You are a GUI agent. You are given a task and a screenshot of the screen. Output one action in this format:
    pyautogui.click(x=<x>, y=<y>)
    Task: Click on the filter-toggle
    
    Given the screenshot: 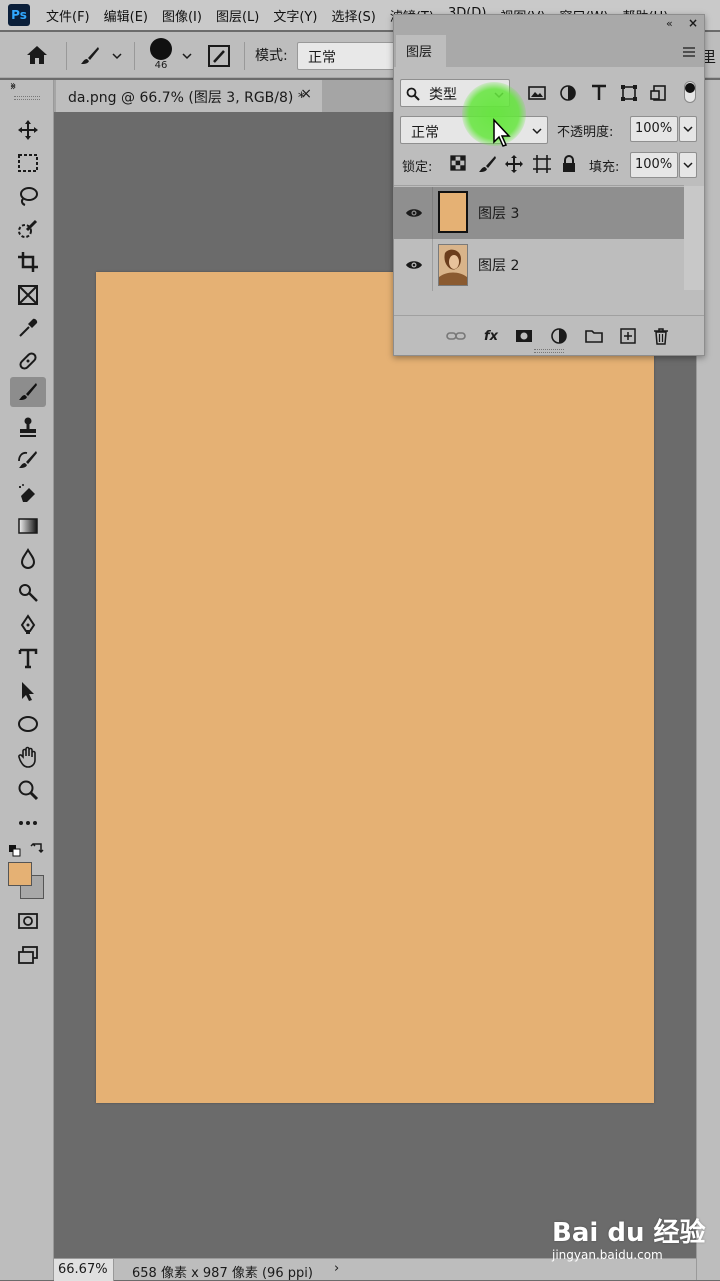 What is the action you would take?
    pyautogui.click(x=690, y=92)
    